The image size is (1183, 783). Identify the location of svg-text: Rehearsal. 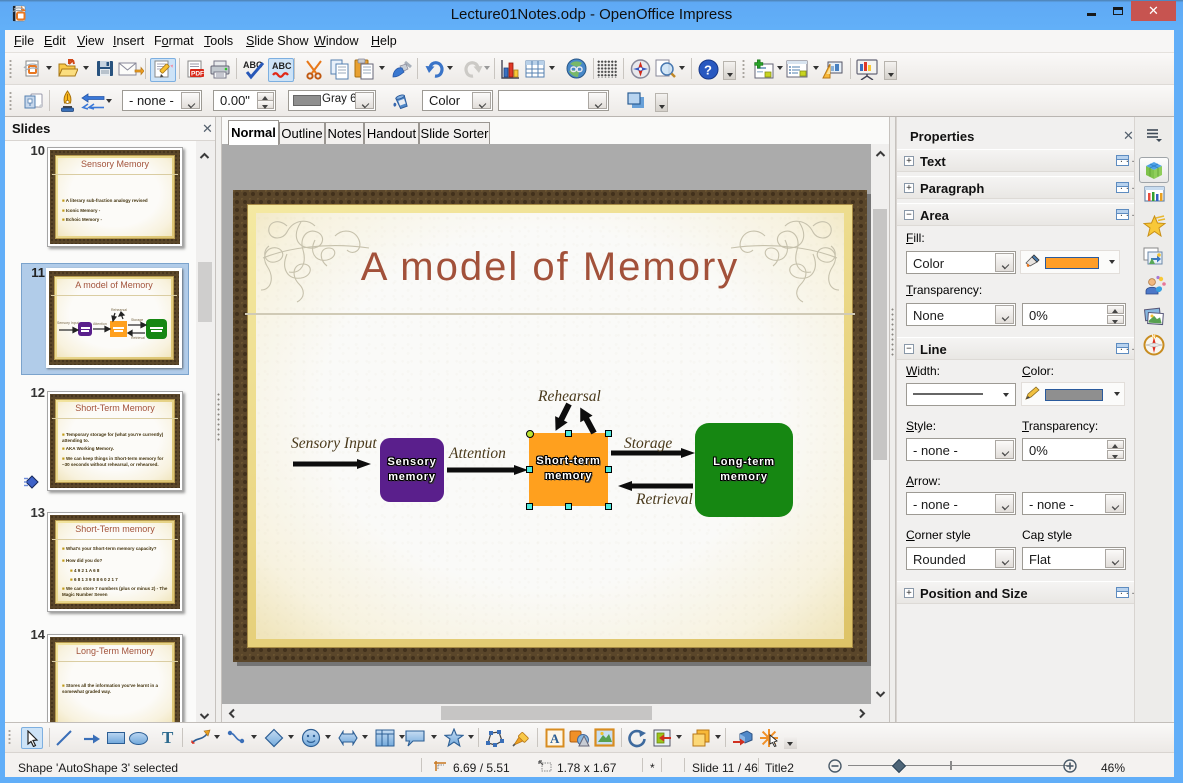
(119, 310).